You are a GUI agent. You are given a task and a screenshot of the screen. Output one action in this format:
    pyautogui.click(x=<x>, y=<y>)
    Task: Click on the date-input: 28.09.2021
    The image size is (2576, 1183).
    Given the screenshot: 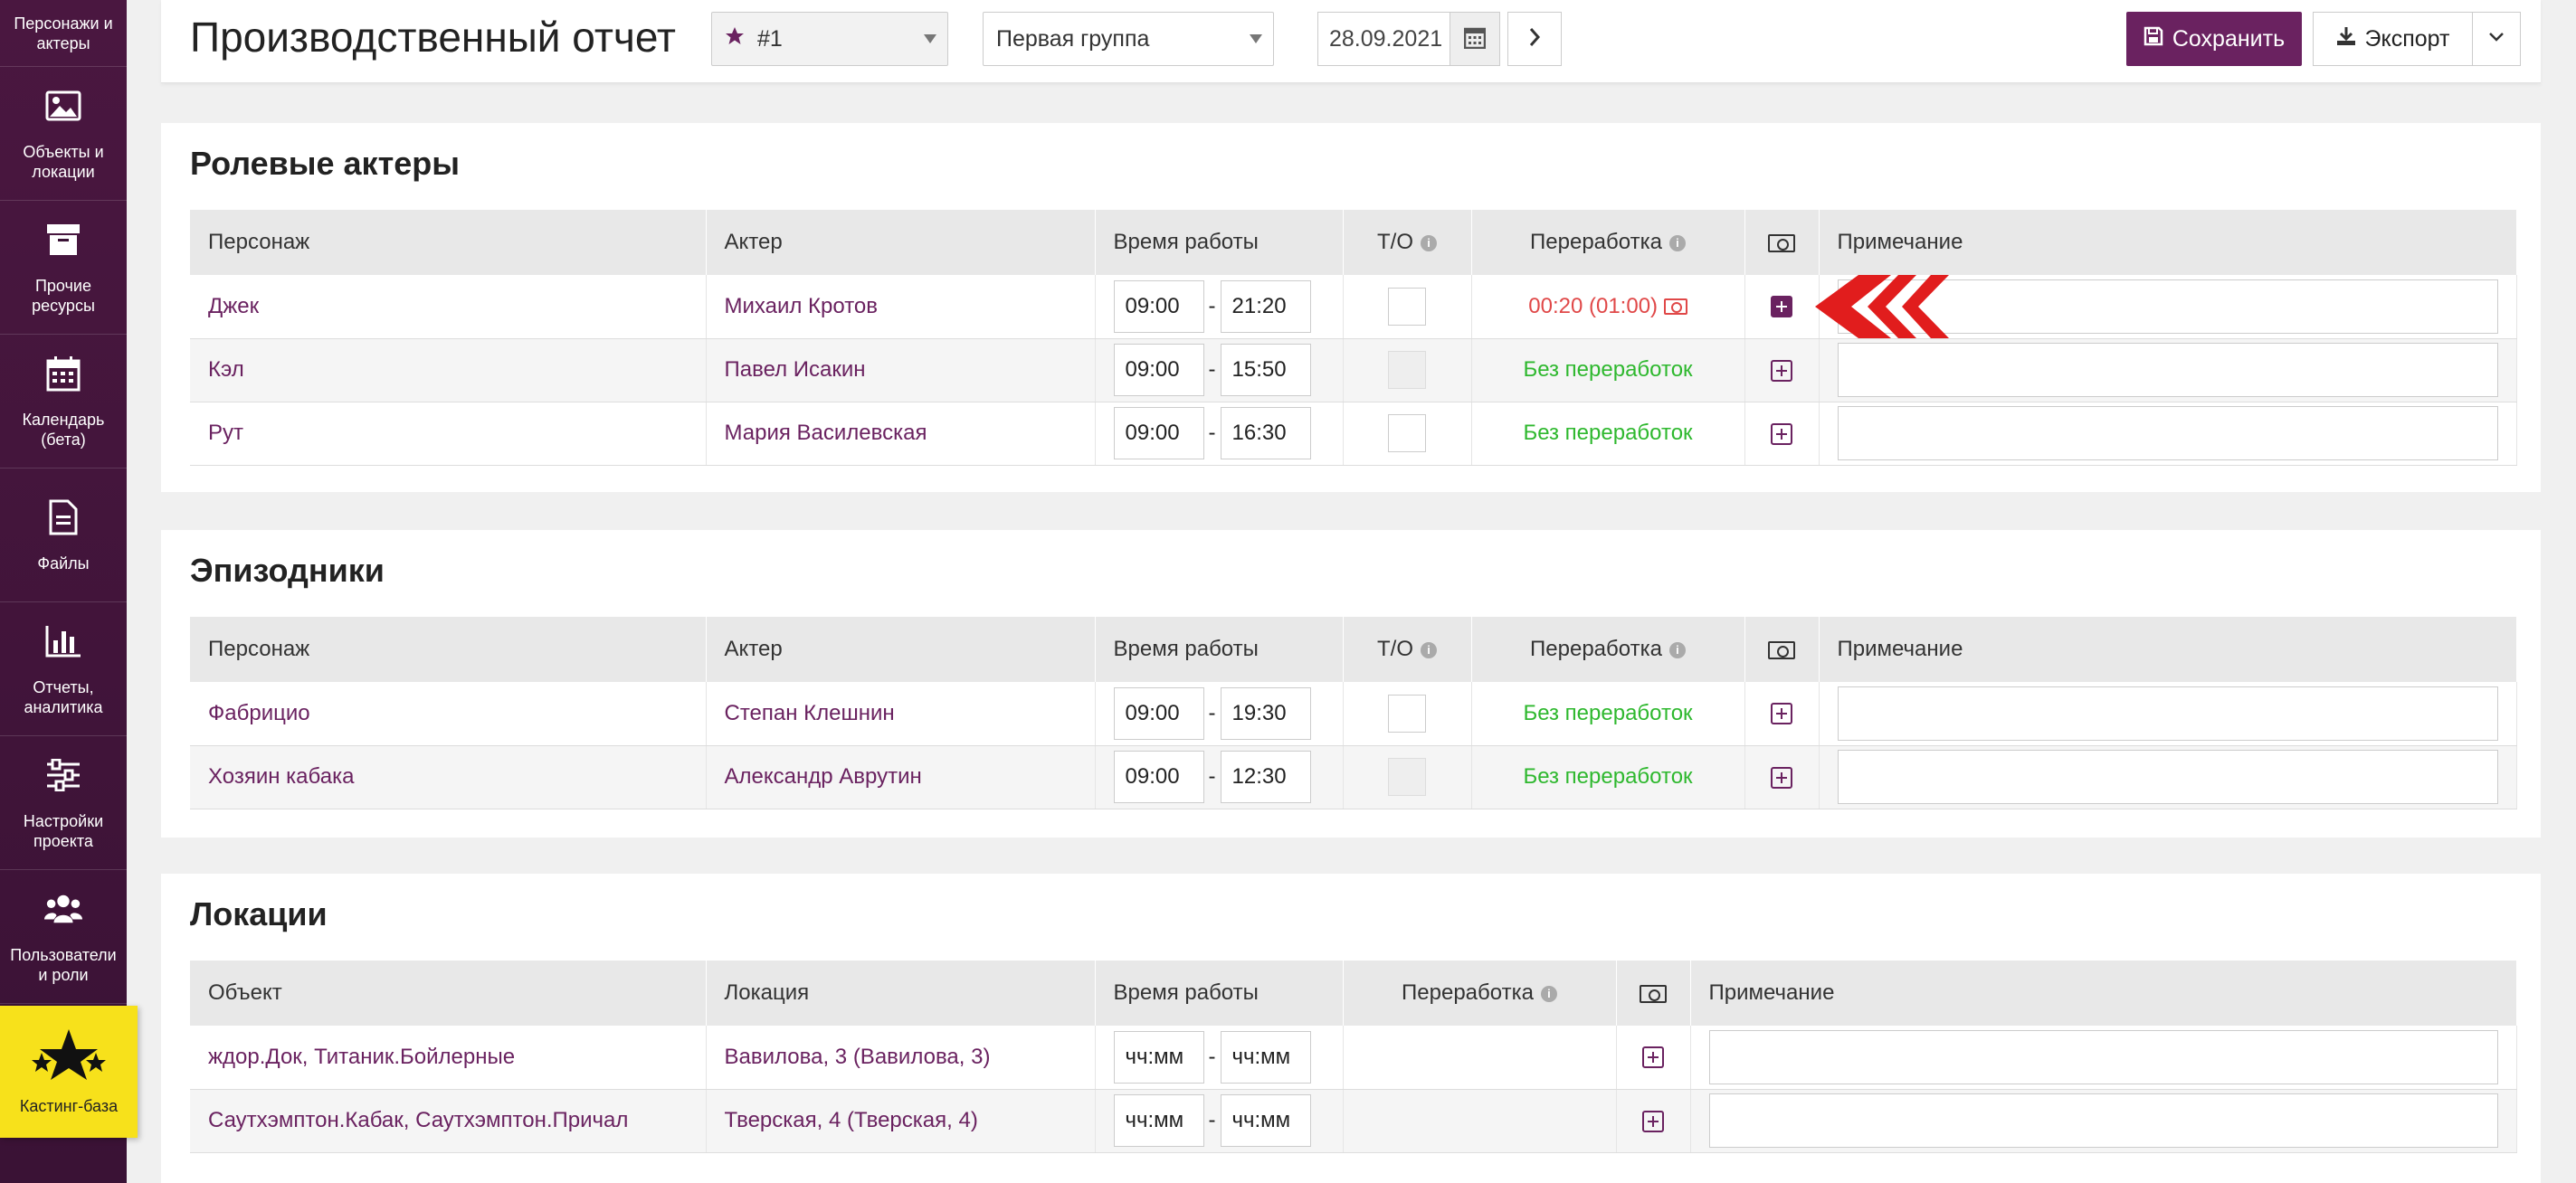 What is the action you would take?
    pyautogui.click(x=1384, y=39)
    